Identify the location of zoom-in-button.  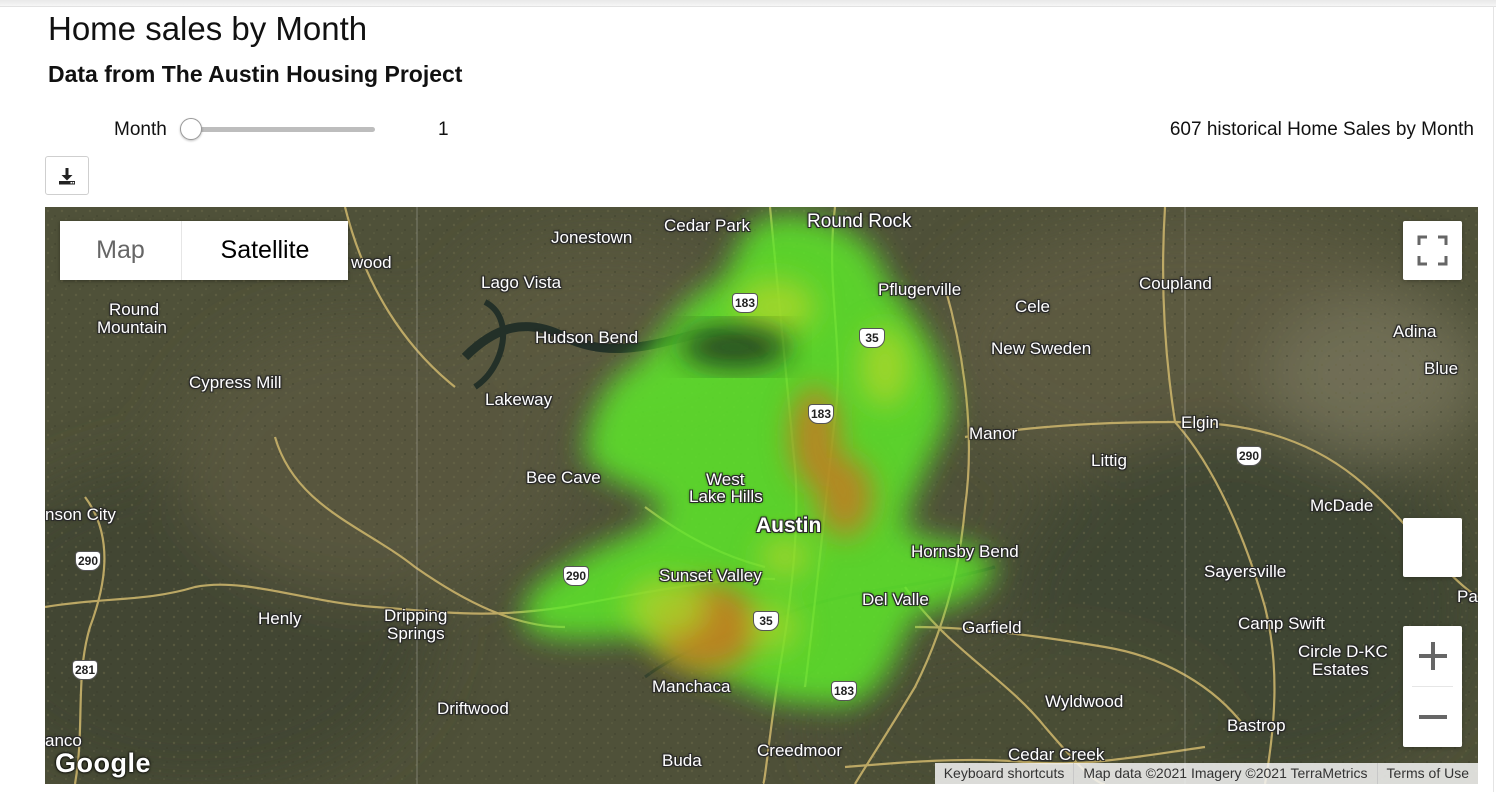
(1432, 656).